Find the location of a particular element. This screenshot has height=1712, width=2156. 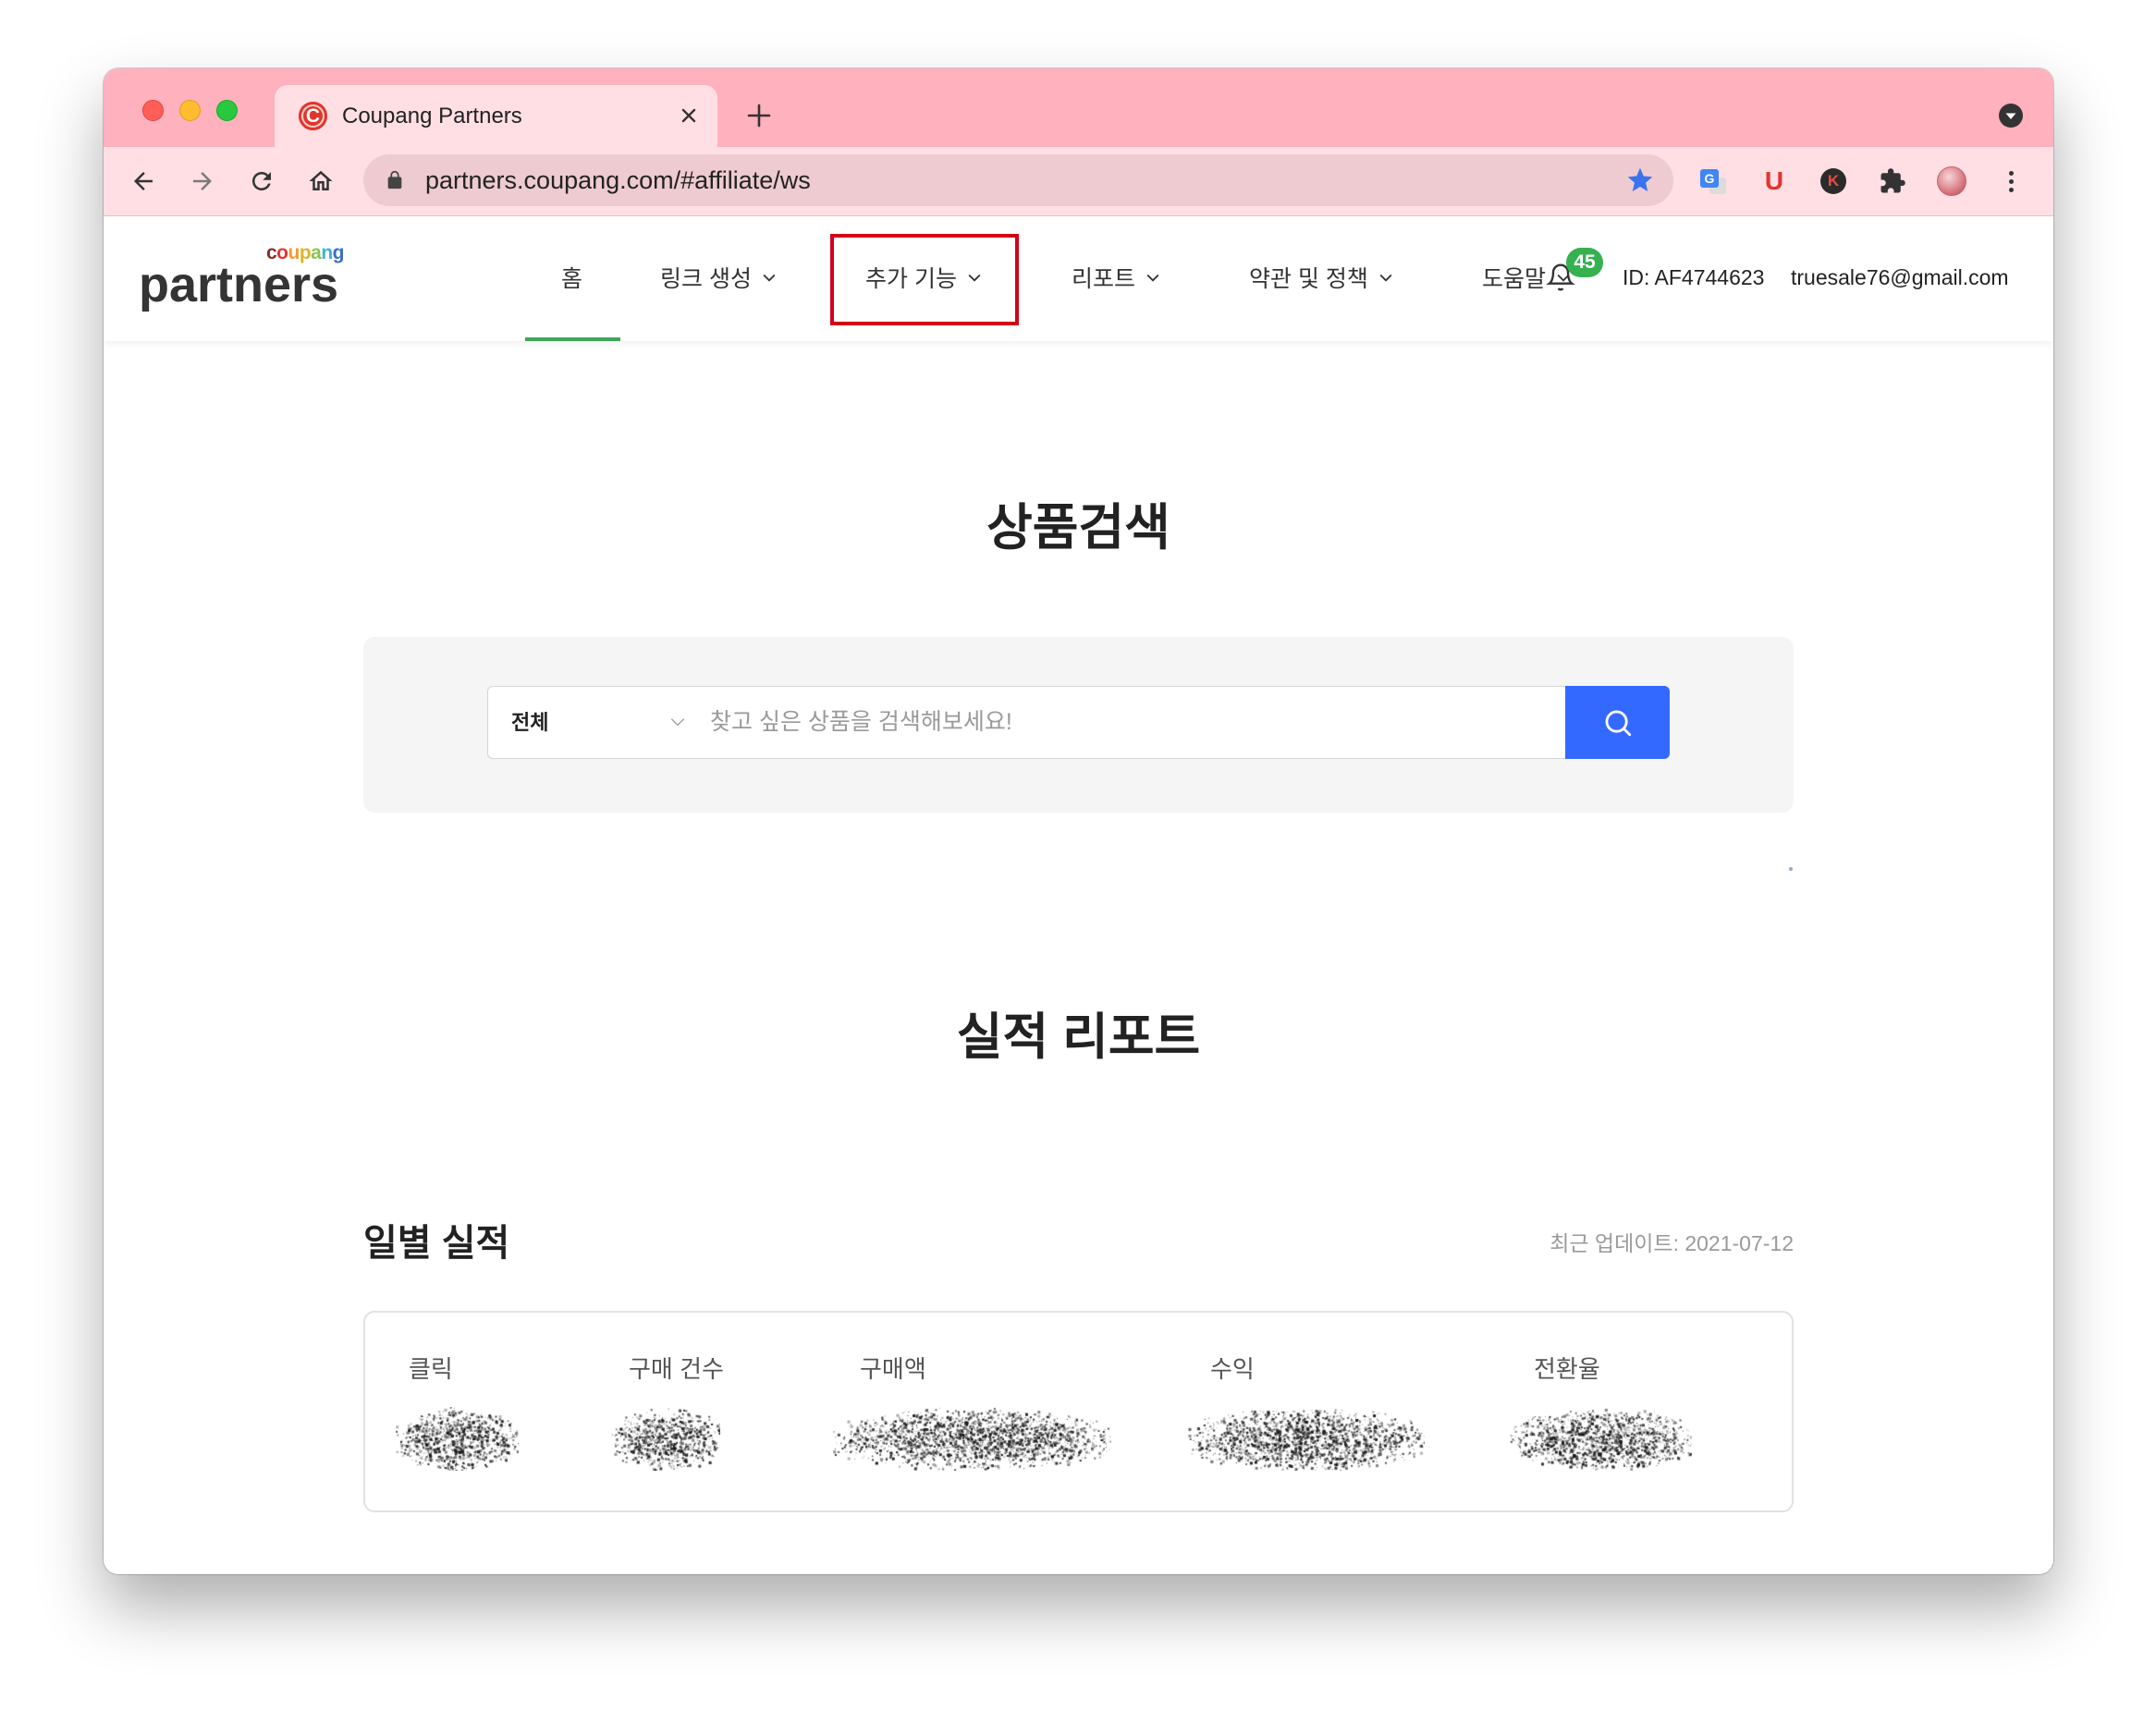

nav-report: 리포트 is located at coordinates (1117, 277).